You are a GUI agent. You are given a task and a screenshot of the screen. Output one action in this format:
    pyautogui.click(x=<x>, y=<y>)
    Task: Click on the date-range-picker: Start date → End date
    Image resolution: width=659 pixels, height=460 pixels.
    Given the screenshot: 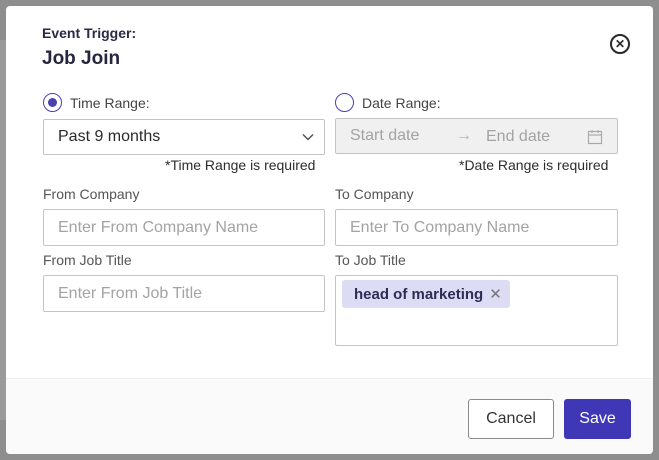 What is the action you would take?
    pyautogui.click(x=476, y=136)
    